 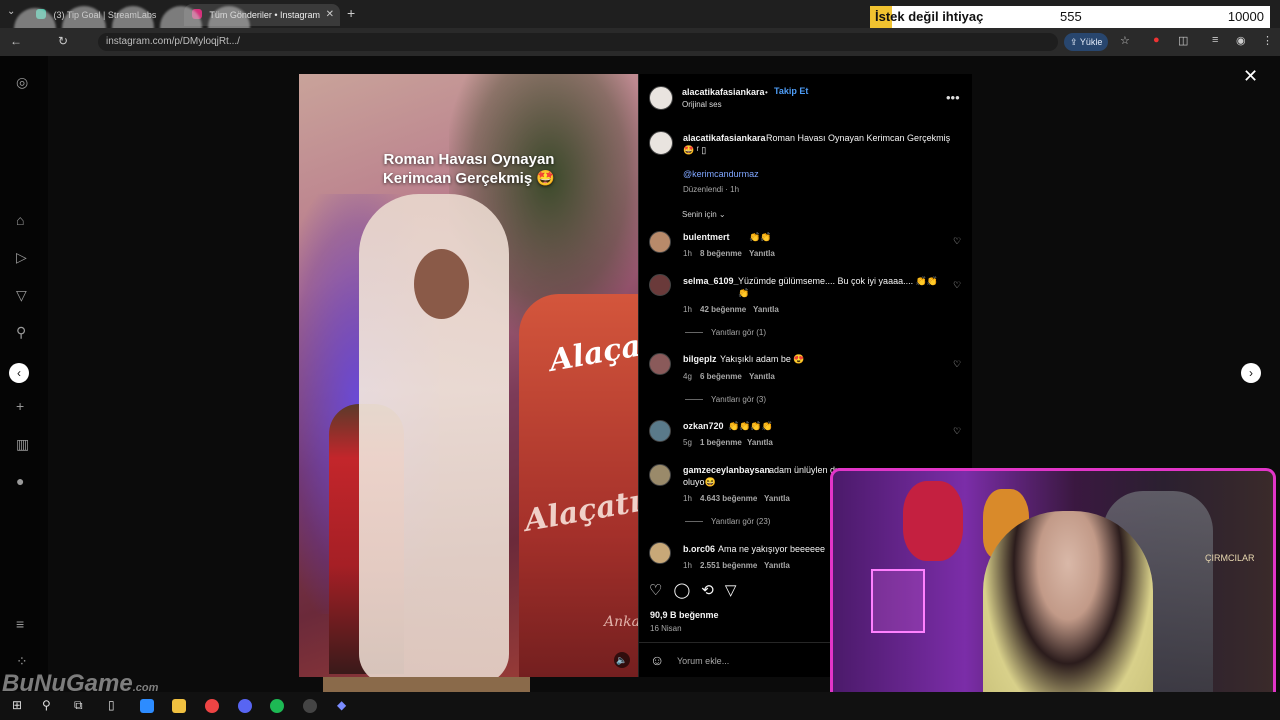 I want to click on next-post-button: ›, so click(x=1251, y=373).